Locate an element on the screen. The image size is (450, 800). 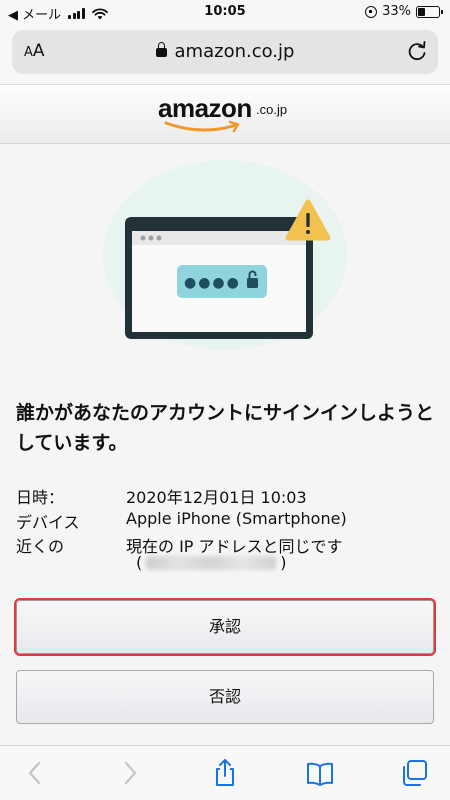
lock-icon is located at coordinates (161, 49).